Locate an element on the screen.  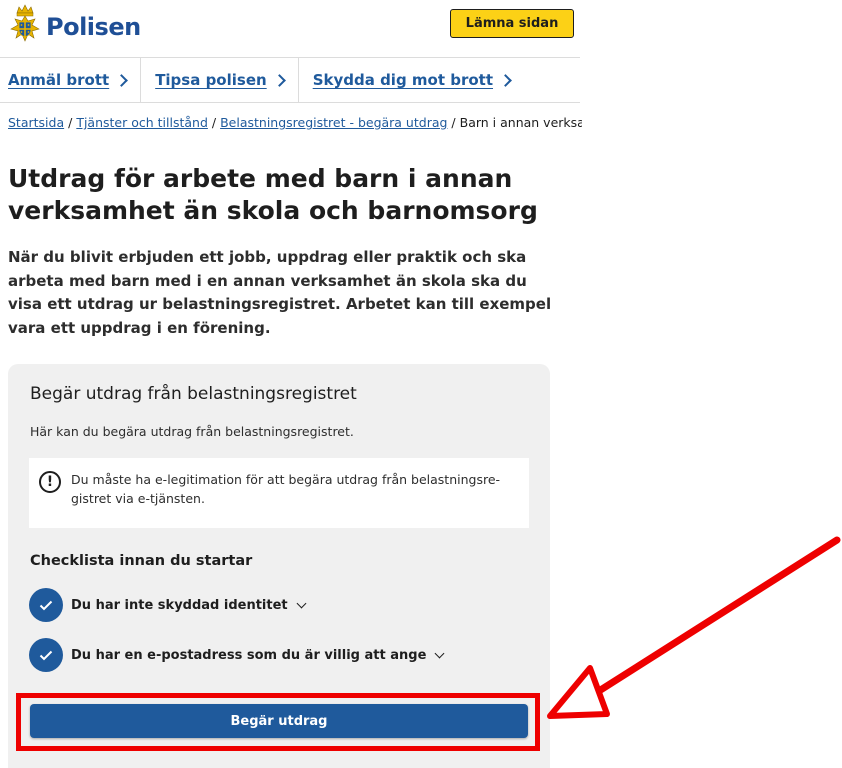
police-emblem-icon is located at coordinates (25, 27).